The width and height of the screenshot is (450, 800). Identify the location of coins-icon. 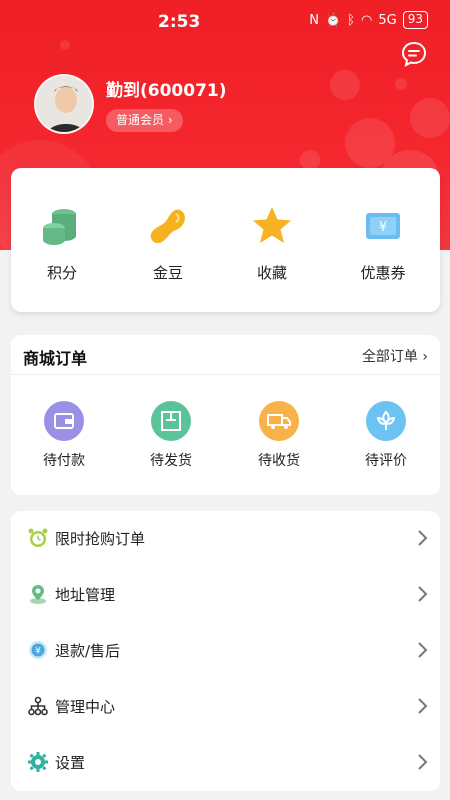
(59, 227).